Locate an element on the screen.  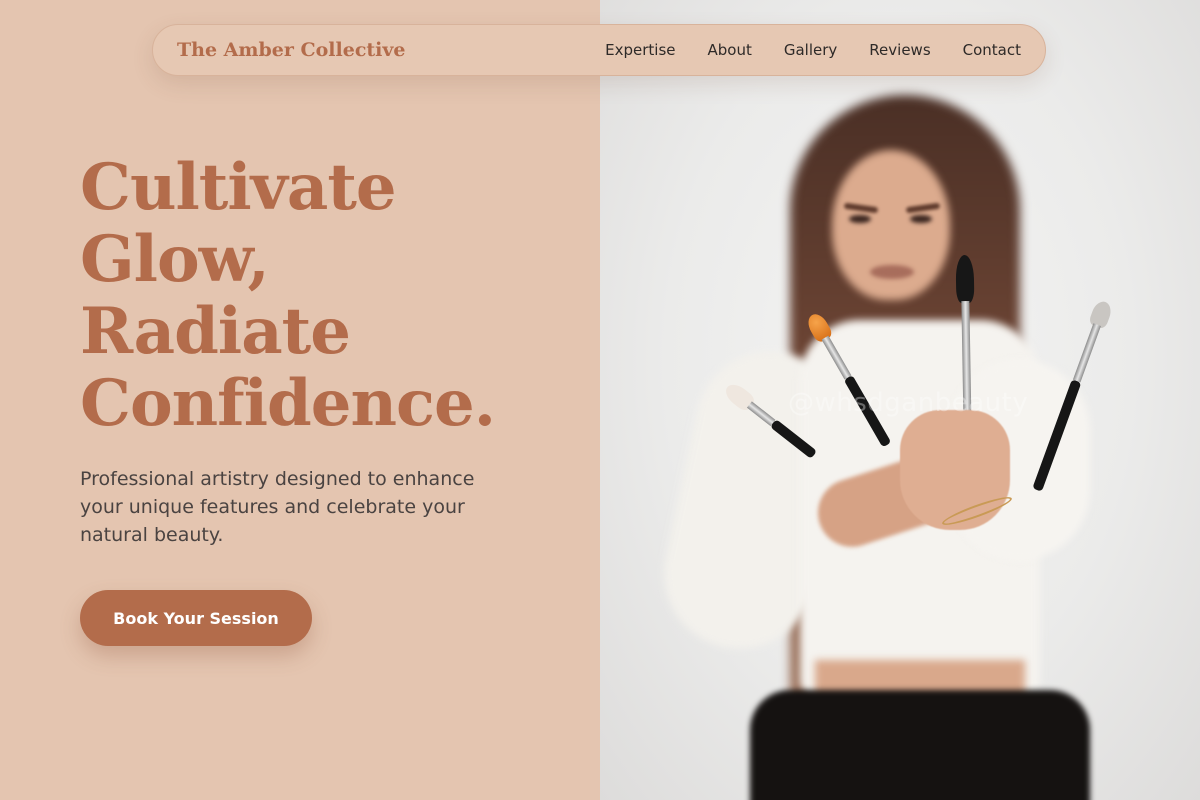
hero-title-line: Glow, is located at coordinates (175, 259).